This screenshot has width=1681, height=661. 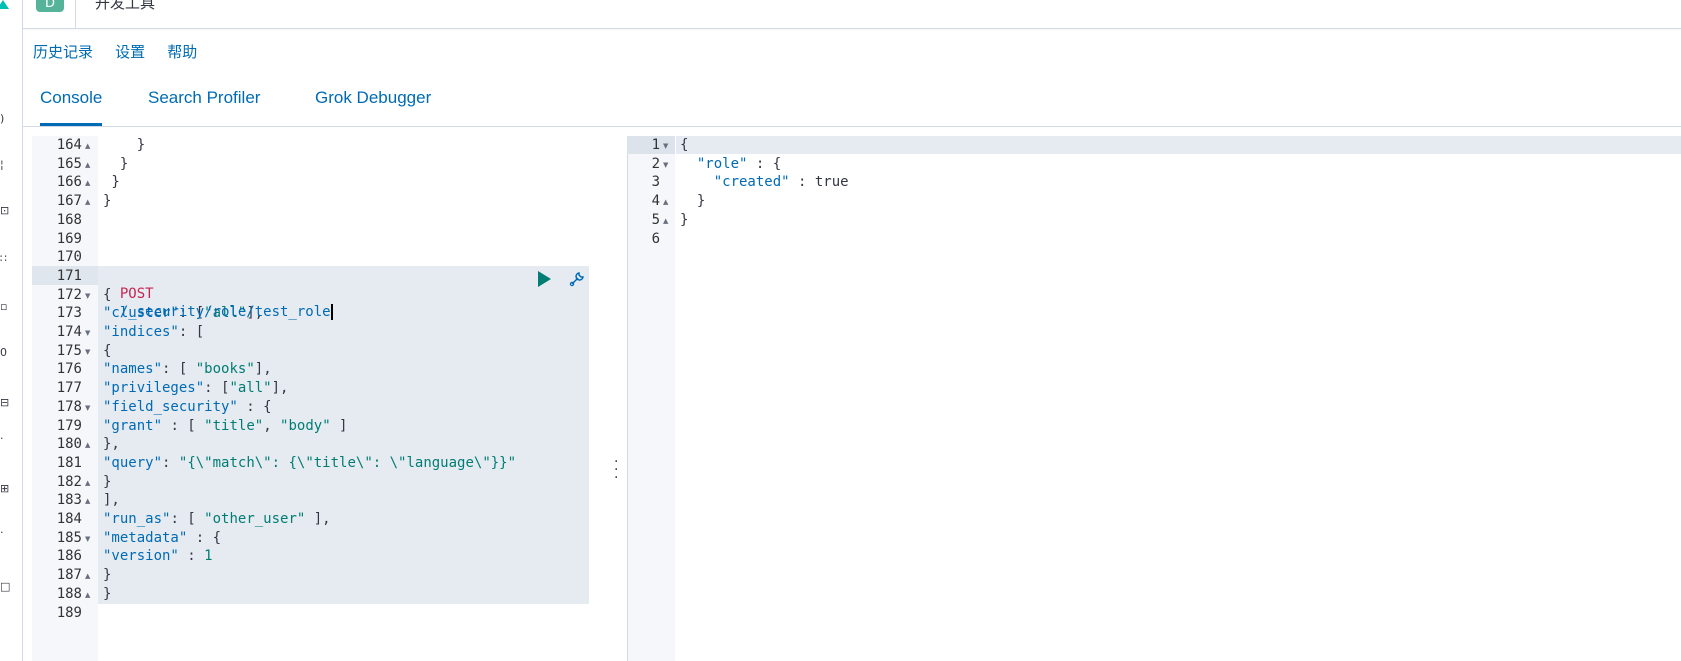 I want to click on line-number: 175, so click(x=69, y=350).